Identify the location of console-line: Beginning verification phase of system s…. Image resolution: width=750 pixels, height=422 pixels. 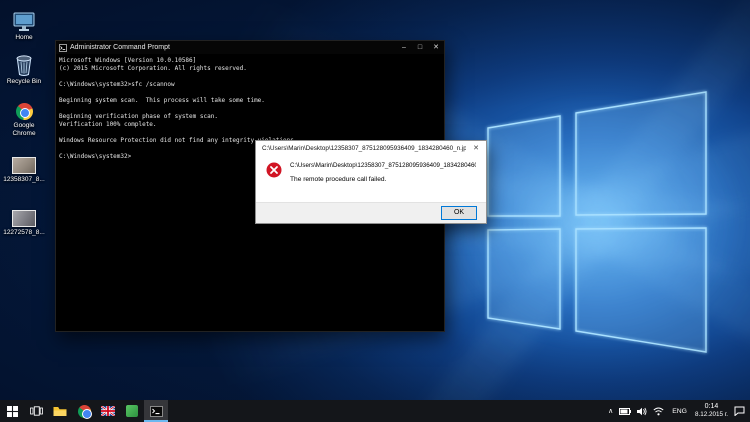
(138, 116).